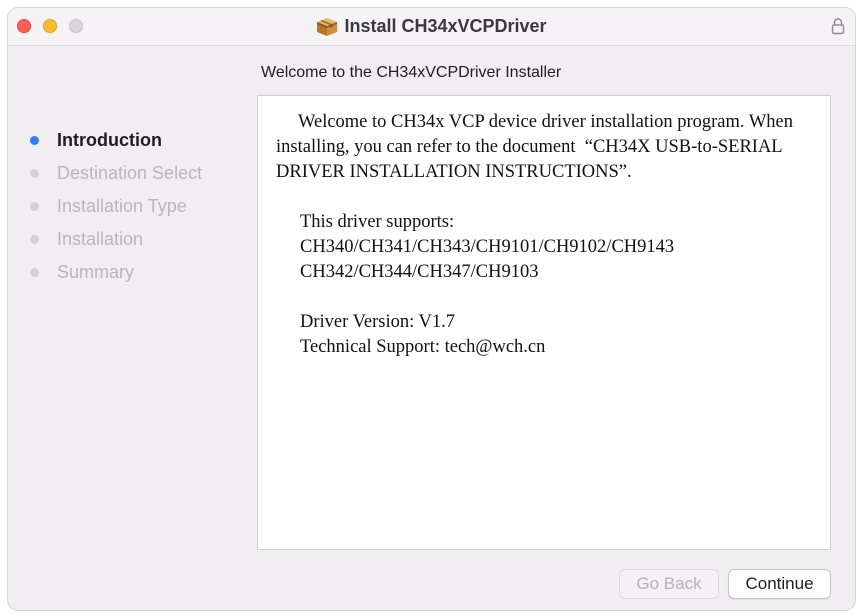 This screenshot has height=615, width=863. Describe the element at coordinates (423, 347) in the screenshot. I see `technical-support: Technical Support: tech@wch.cn` at that location.